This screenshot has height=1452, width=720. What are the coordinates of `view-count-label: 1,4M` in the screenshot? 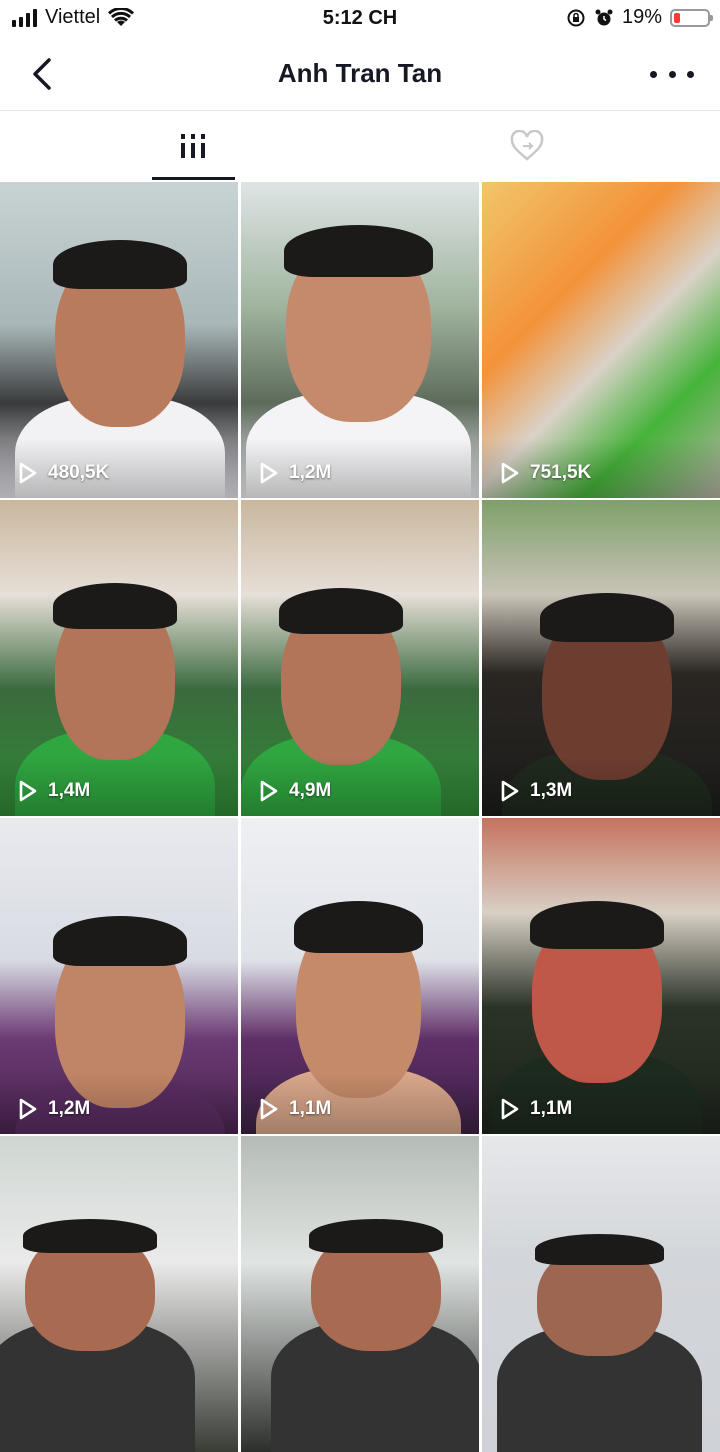 It's located at (69, 790).